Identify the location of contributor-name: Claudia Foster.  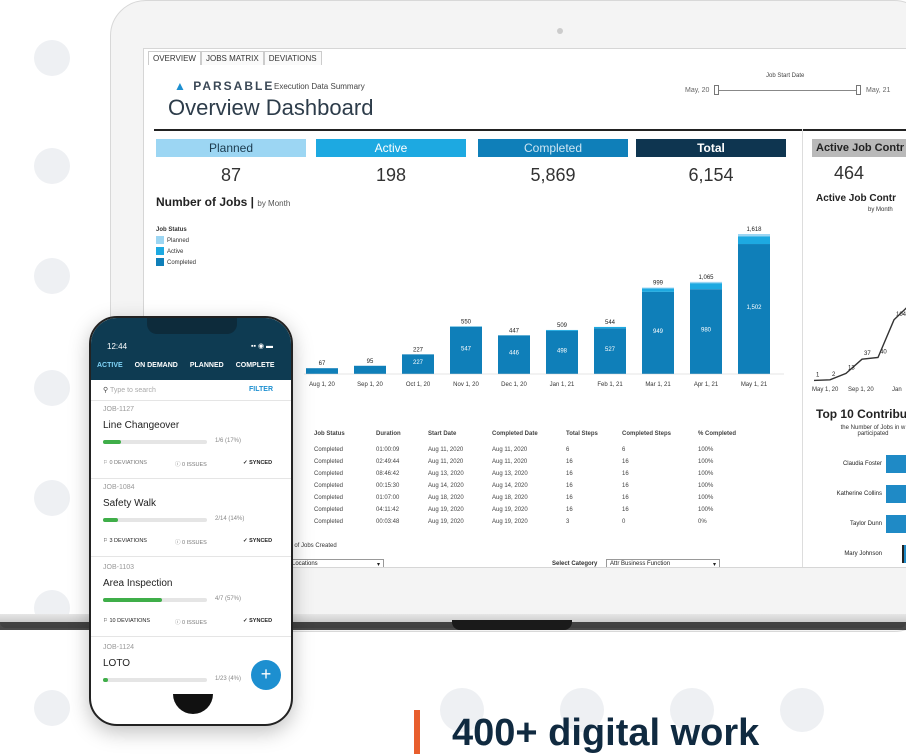
(852, 464).